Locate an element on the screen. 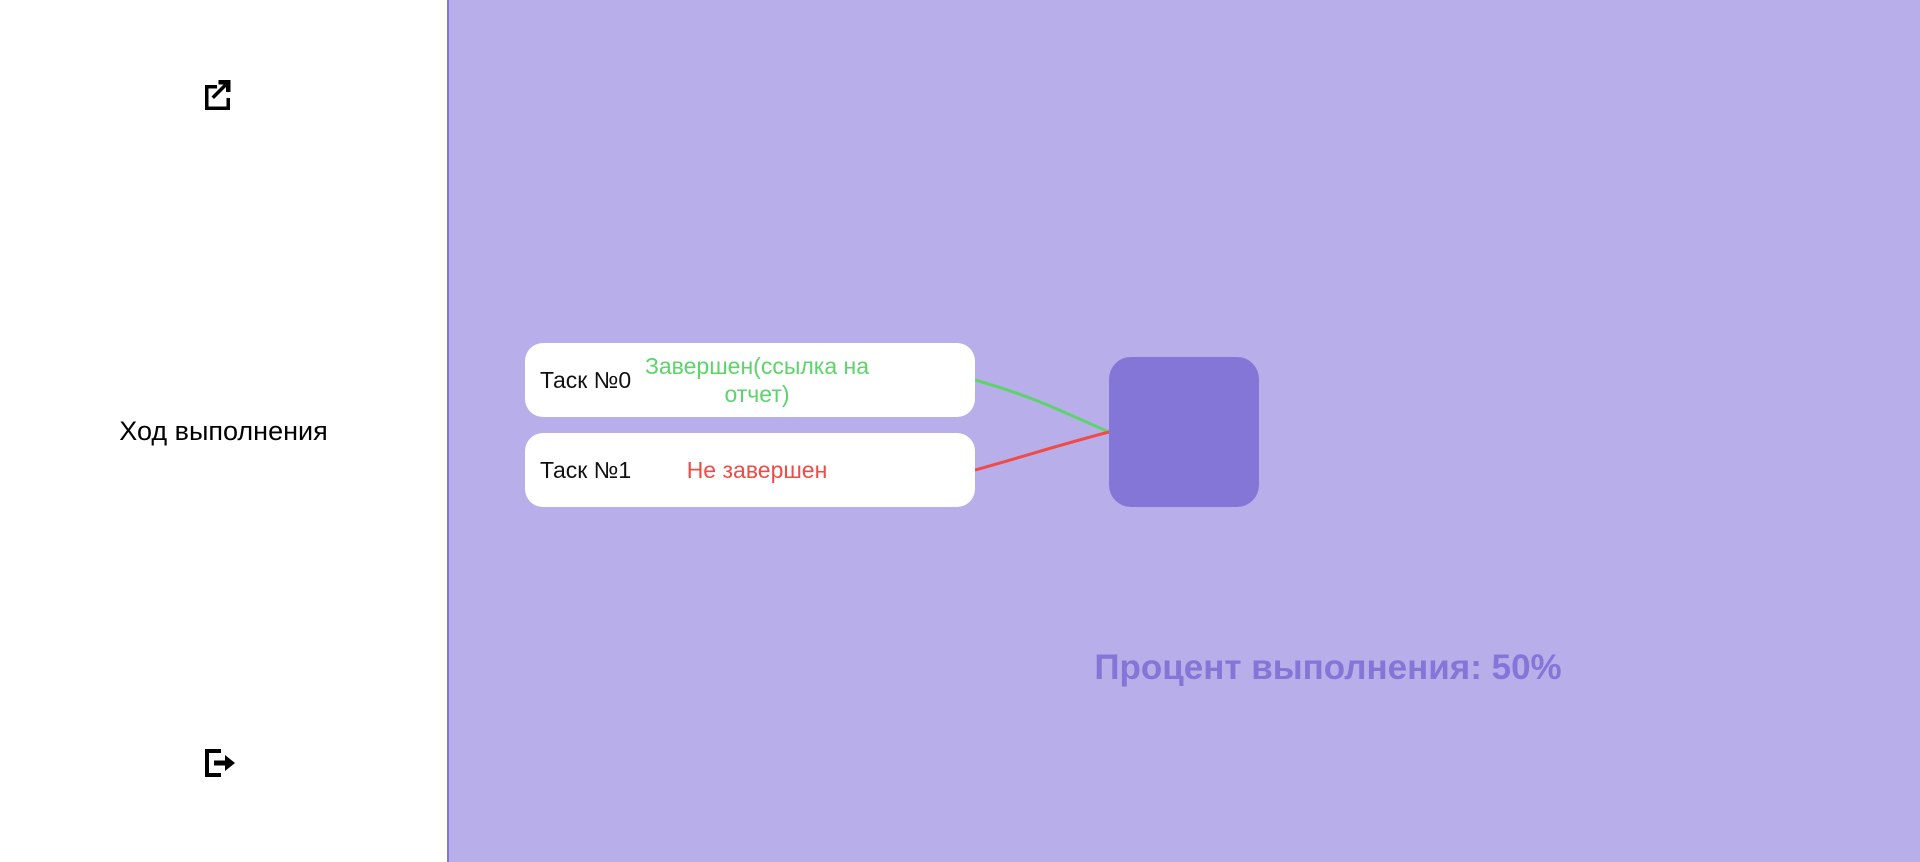  project-node is located at coordinates (1184, 432).